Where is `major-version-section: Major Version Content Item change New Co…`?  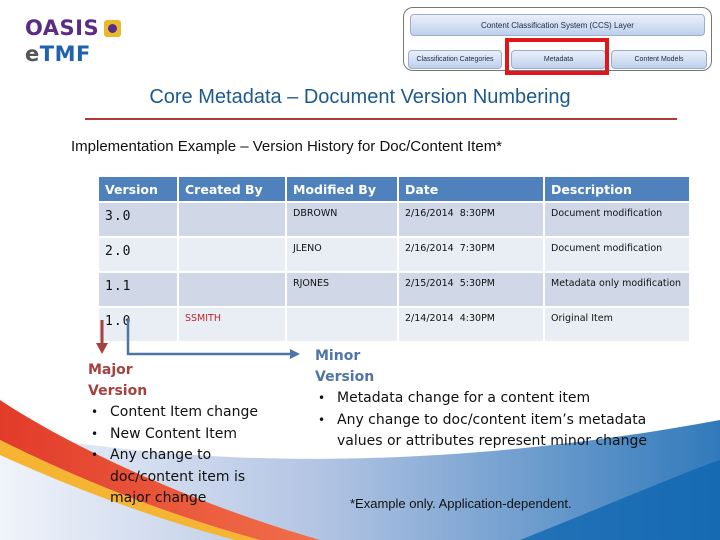 major-version-section: Major Version Content Item change New Co… is located at coordinates (179, 435).